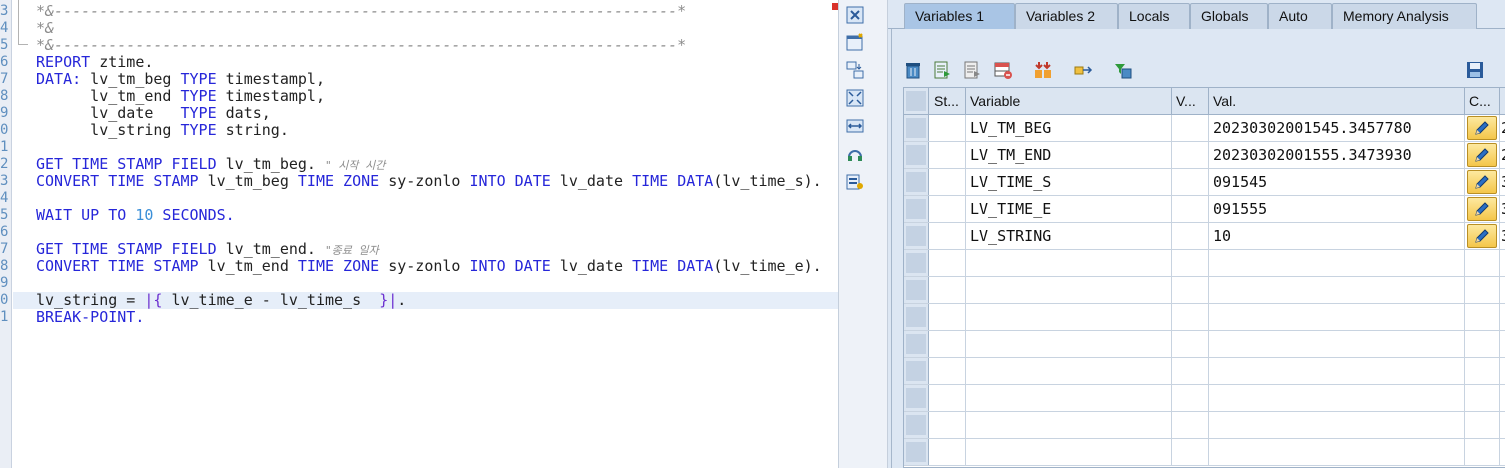 Image resolution: width=1505 pixels, height=468 pixels. What do you see at coordinates (1154, 16) in the screenshot?
I see `tab-locals: Locals` at bounding box center [1154, 16].